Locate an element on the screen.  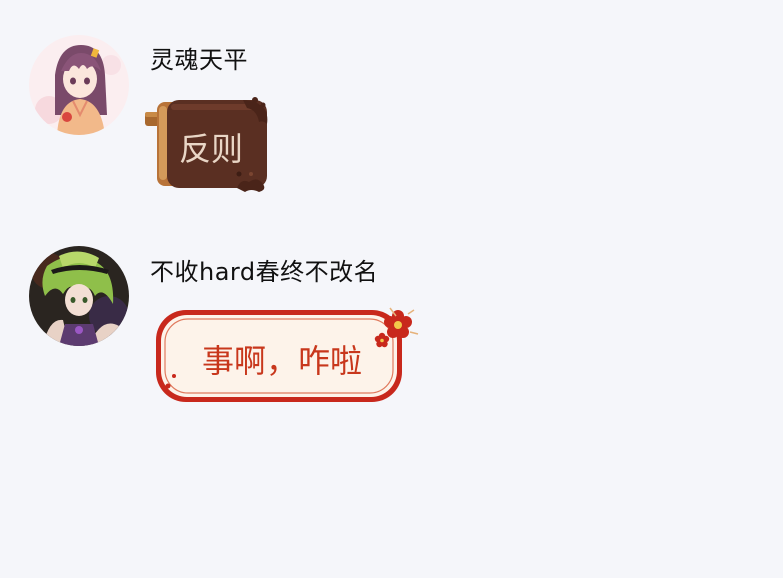
anime-green-hair-avatar-icon is located at coordinates (79, 296).